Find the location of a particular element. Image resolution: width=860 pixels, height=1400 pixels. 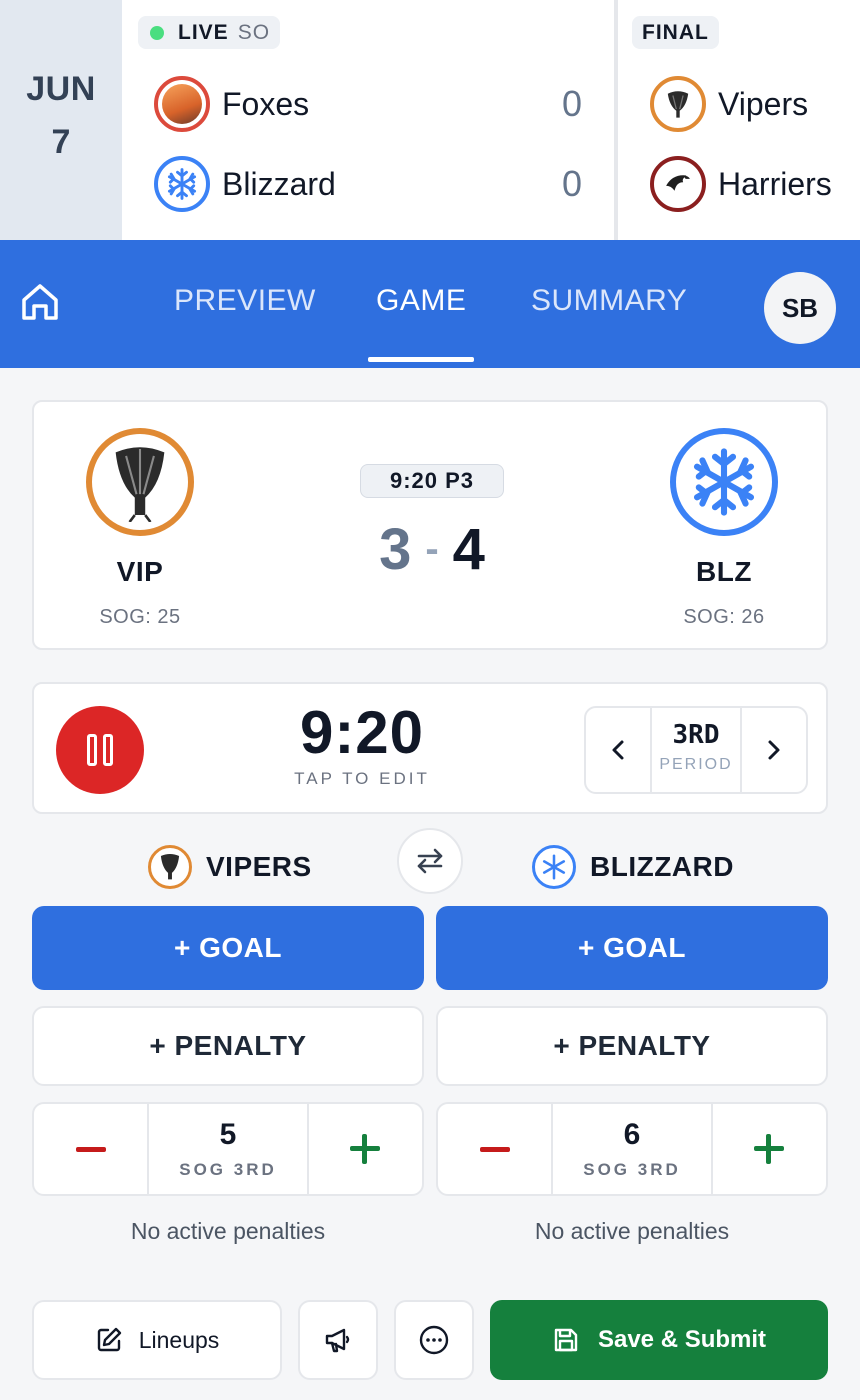

ticker-date-day: 7 is located at coordinates (61, 142).